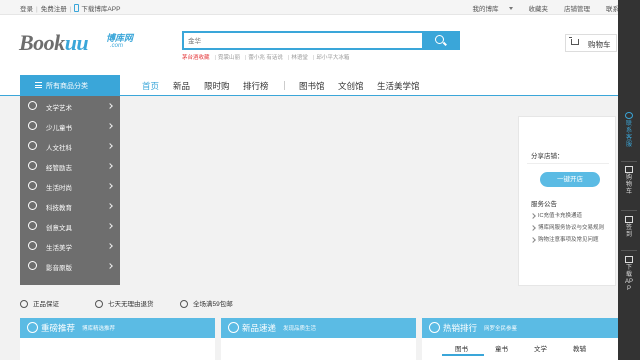 This screenshot has width=640, height=360. I want to click on my-bookuu-label: 我的博库, so click(485, 9).